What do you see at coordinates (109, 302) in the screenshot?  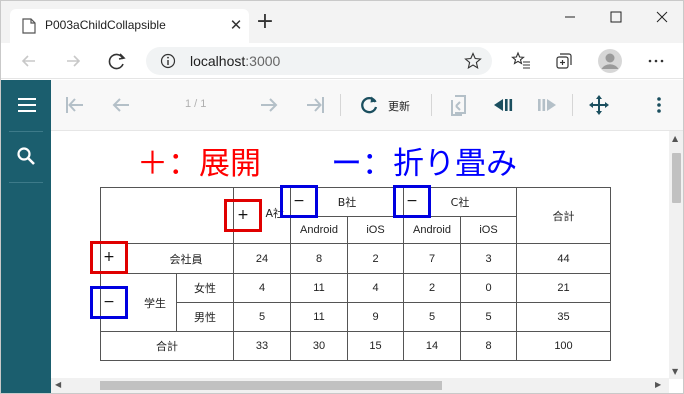 I see `collapse-student-button: −` at bounding box center [109, 302].